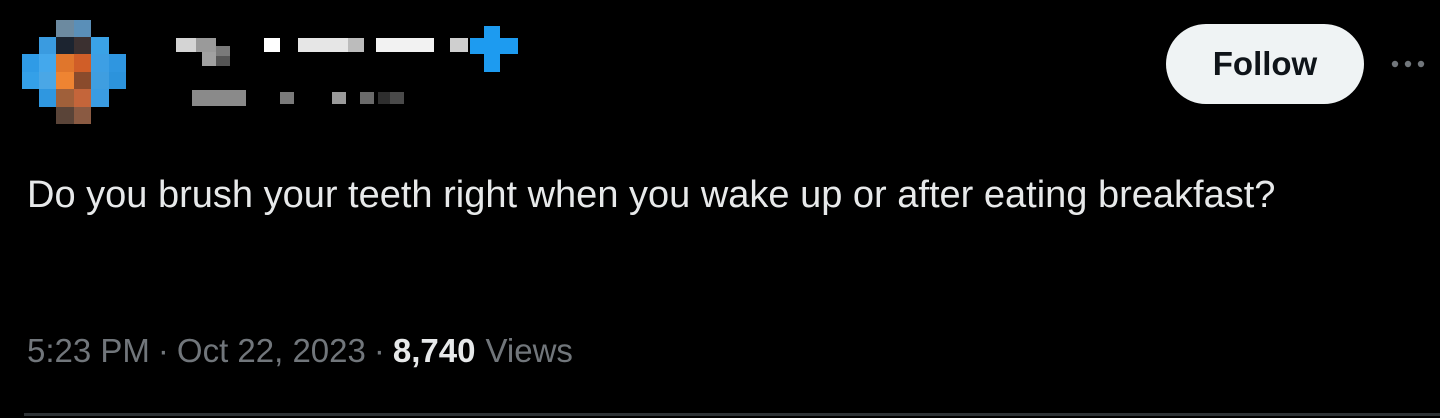  I want to click on more-horizontal-icon, so click(1408, 64).